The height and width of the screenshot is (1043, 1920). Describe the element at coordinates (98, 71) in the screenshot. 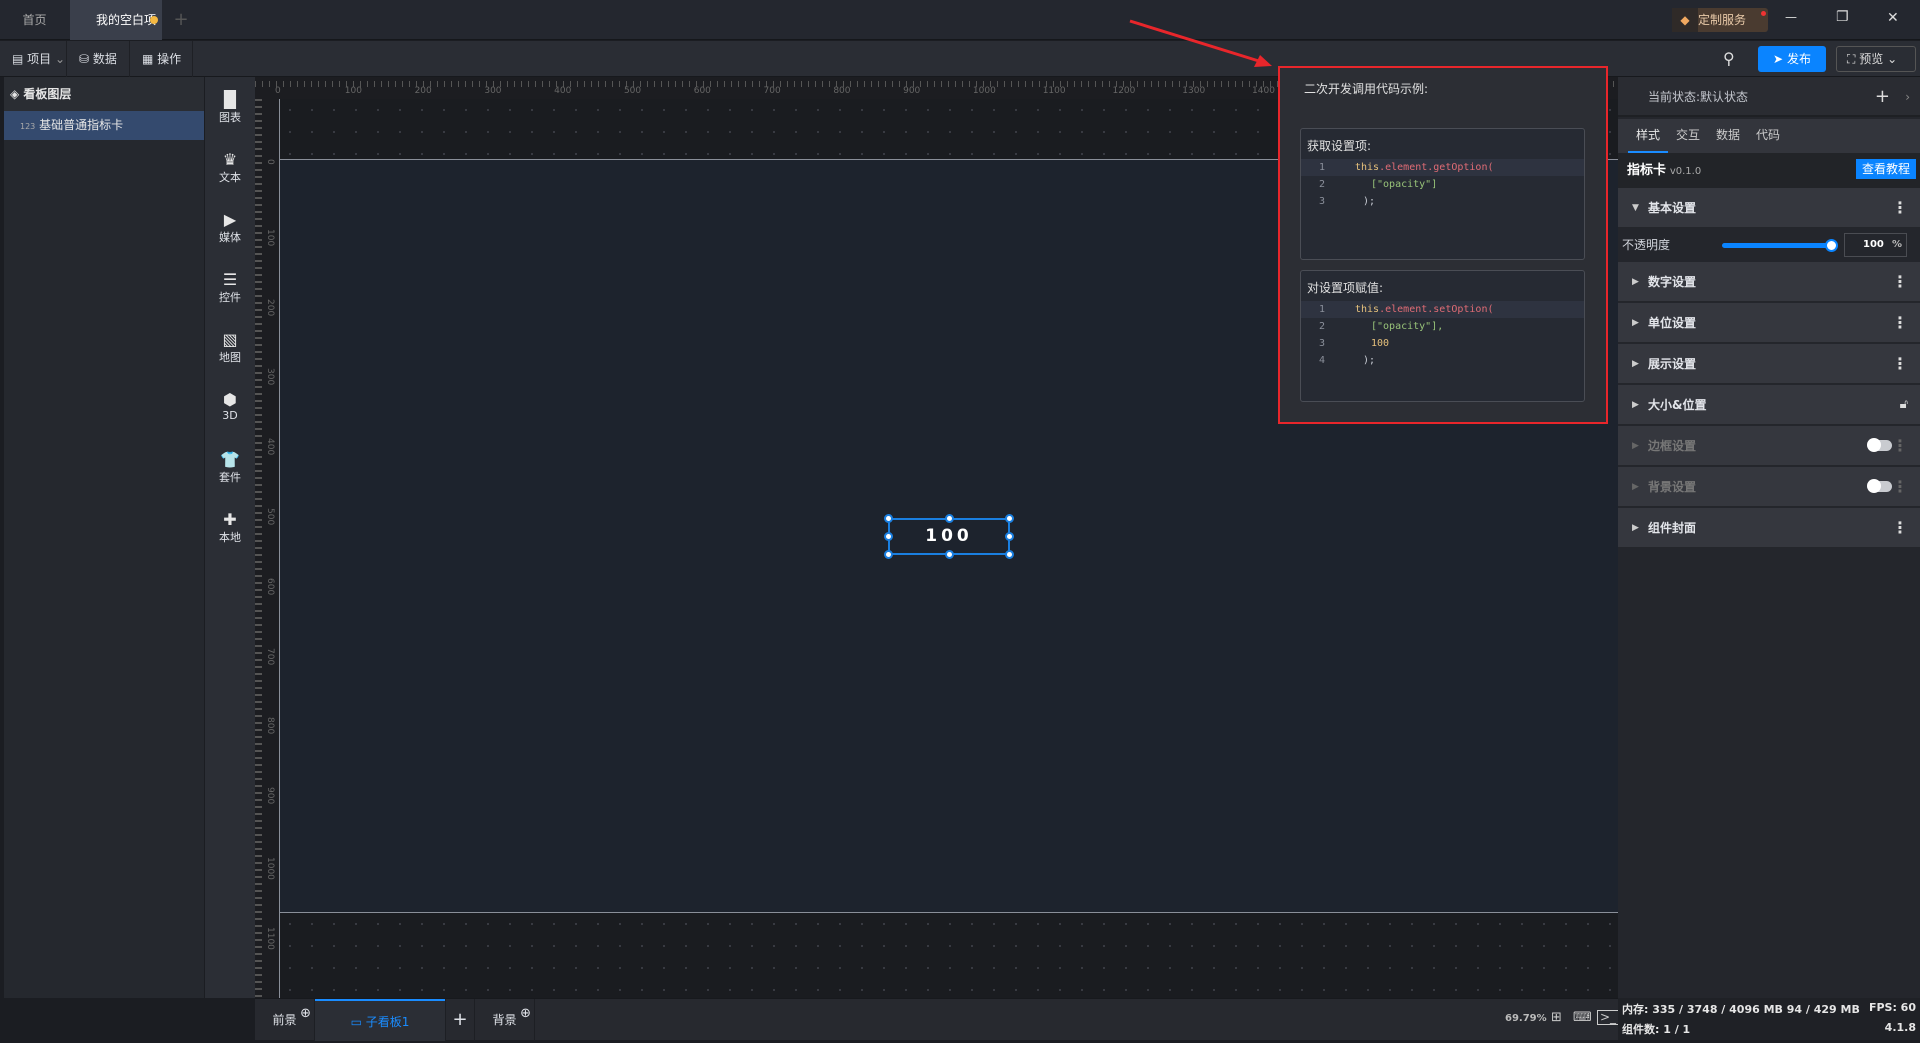

I see `menu-data: ⛁ 数据 ⌄` at that location.